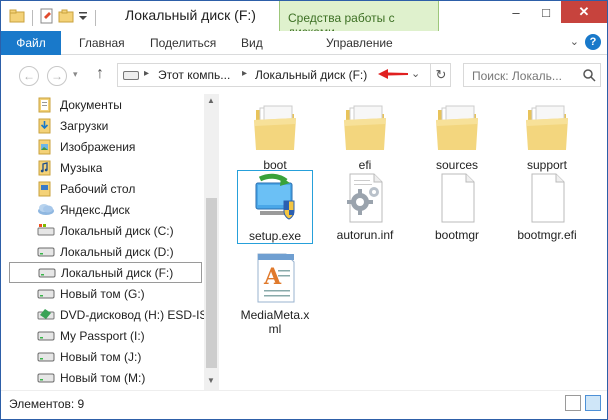 This screenshot has width=608, height=420. What do you see at coordinates (547, 136) in the screenshot?
I see `file-item: support` at bounding box center [547, 136].